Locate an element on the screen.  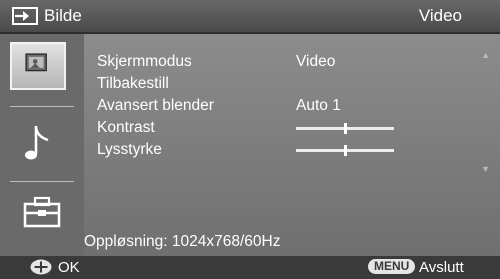
scroll-down-arrow-icon: ▼ is located at coordinates (485, 169).